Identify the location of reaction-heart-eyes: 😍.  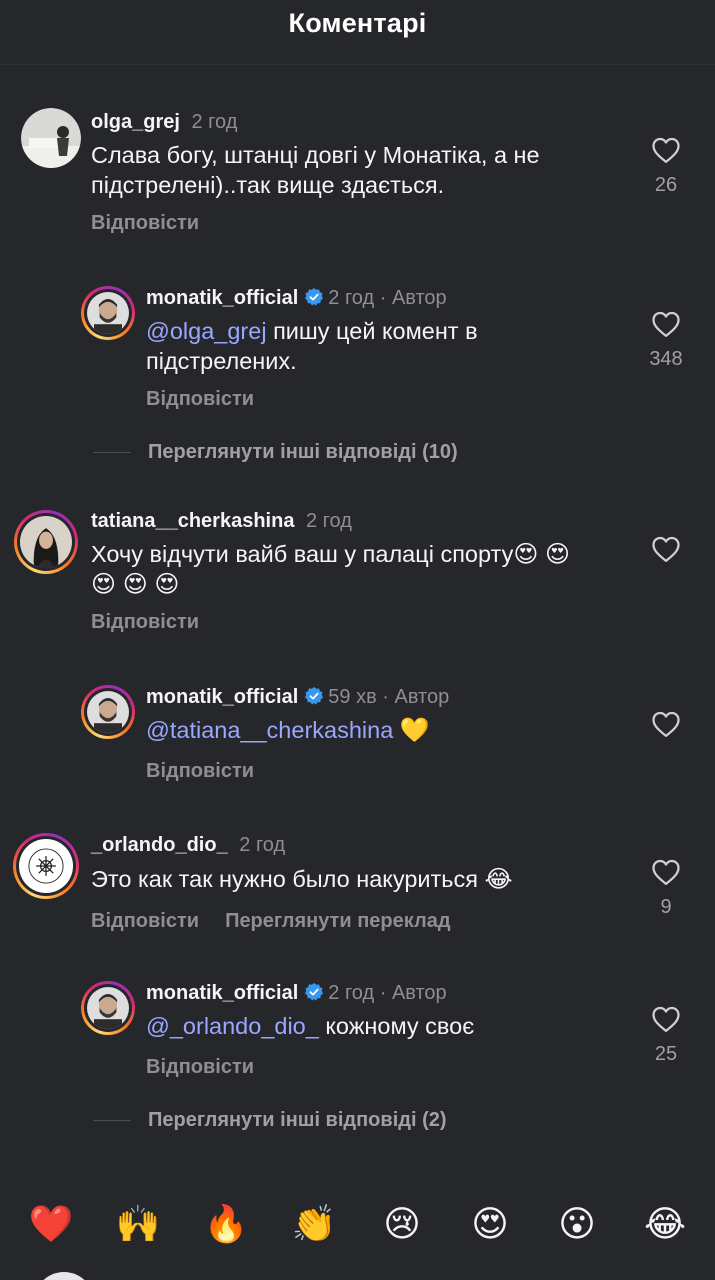
(490, 1224).